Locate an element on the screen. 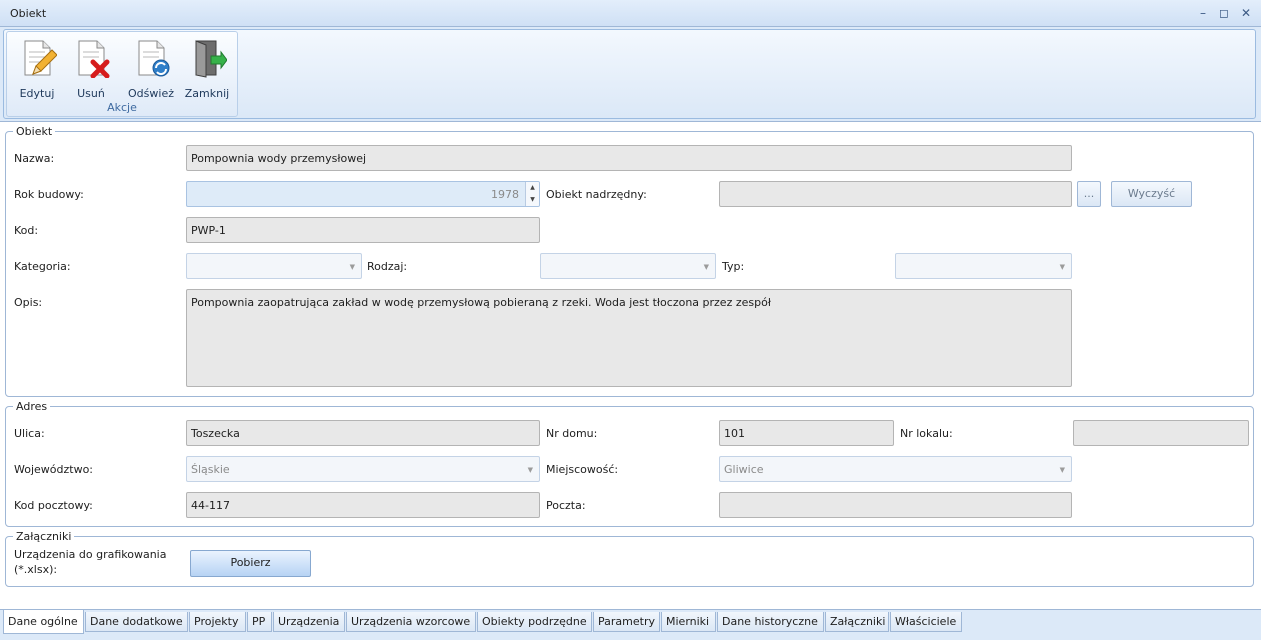 This screenshot has width=1261, height=640. ribbon-panel: Edytuj Usuń Odśwież Zamknij Akcje is located at coordinates (629, 74).